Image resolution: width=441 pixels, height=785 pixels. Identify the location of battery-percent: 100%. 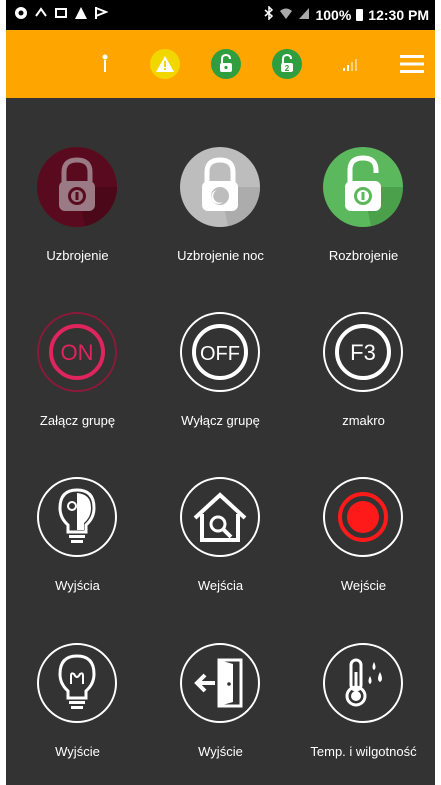
(333, 14).